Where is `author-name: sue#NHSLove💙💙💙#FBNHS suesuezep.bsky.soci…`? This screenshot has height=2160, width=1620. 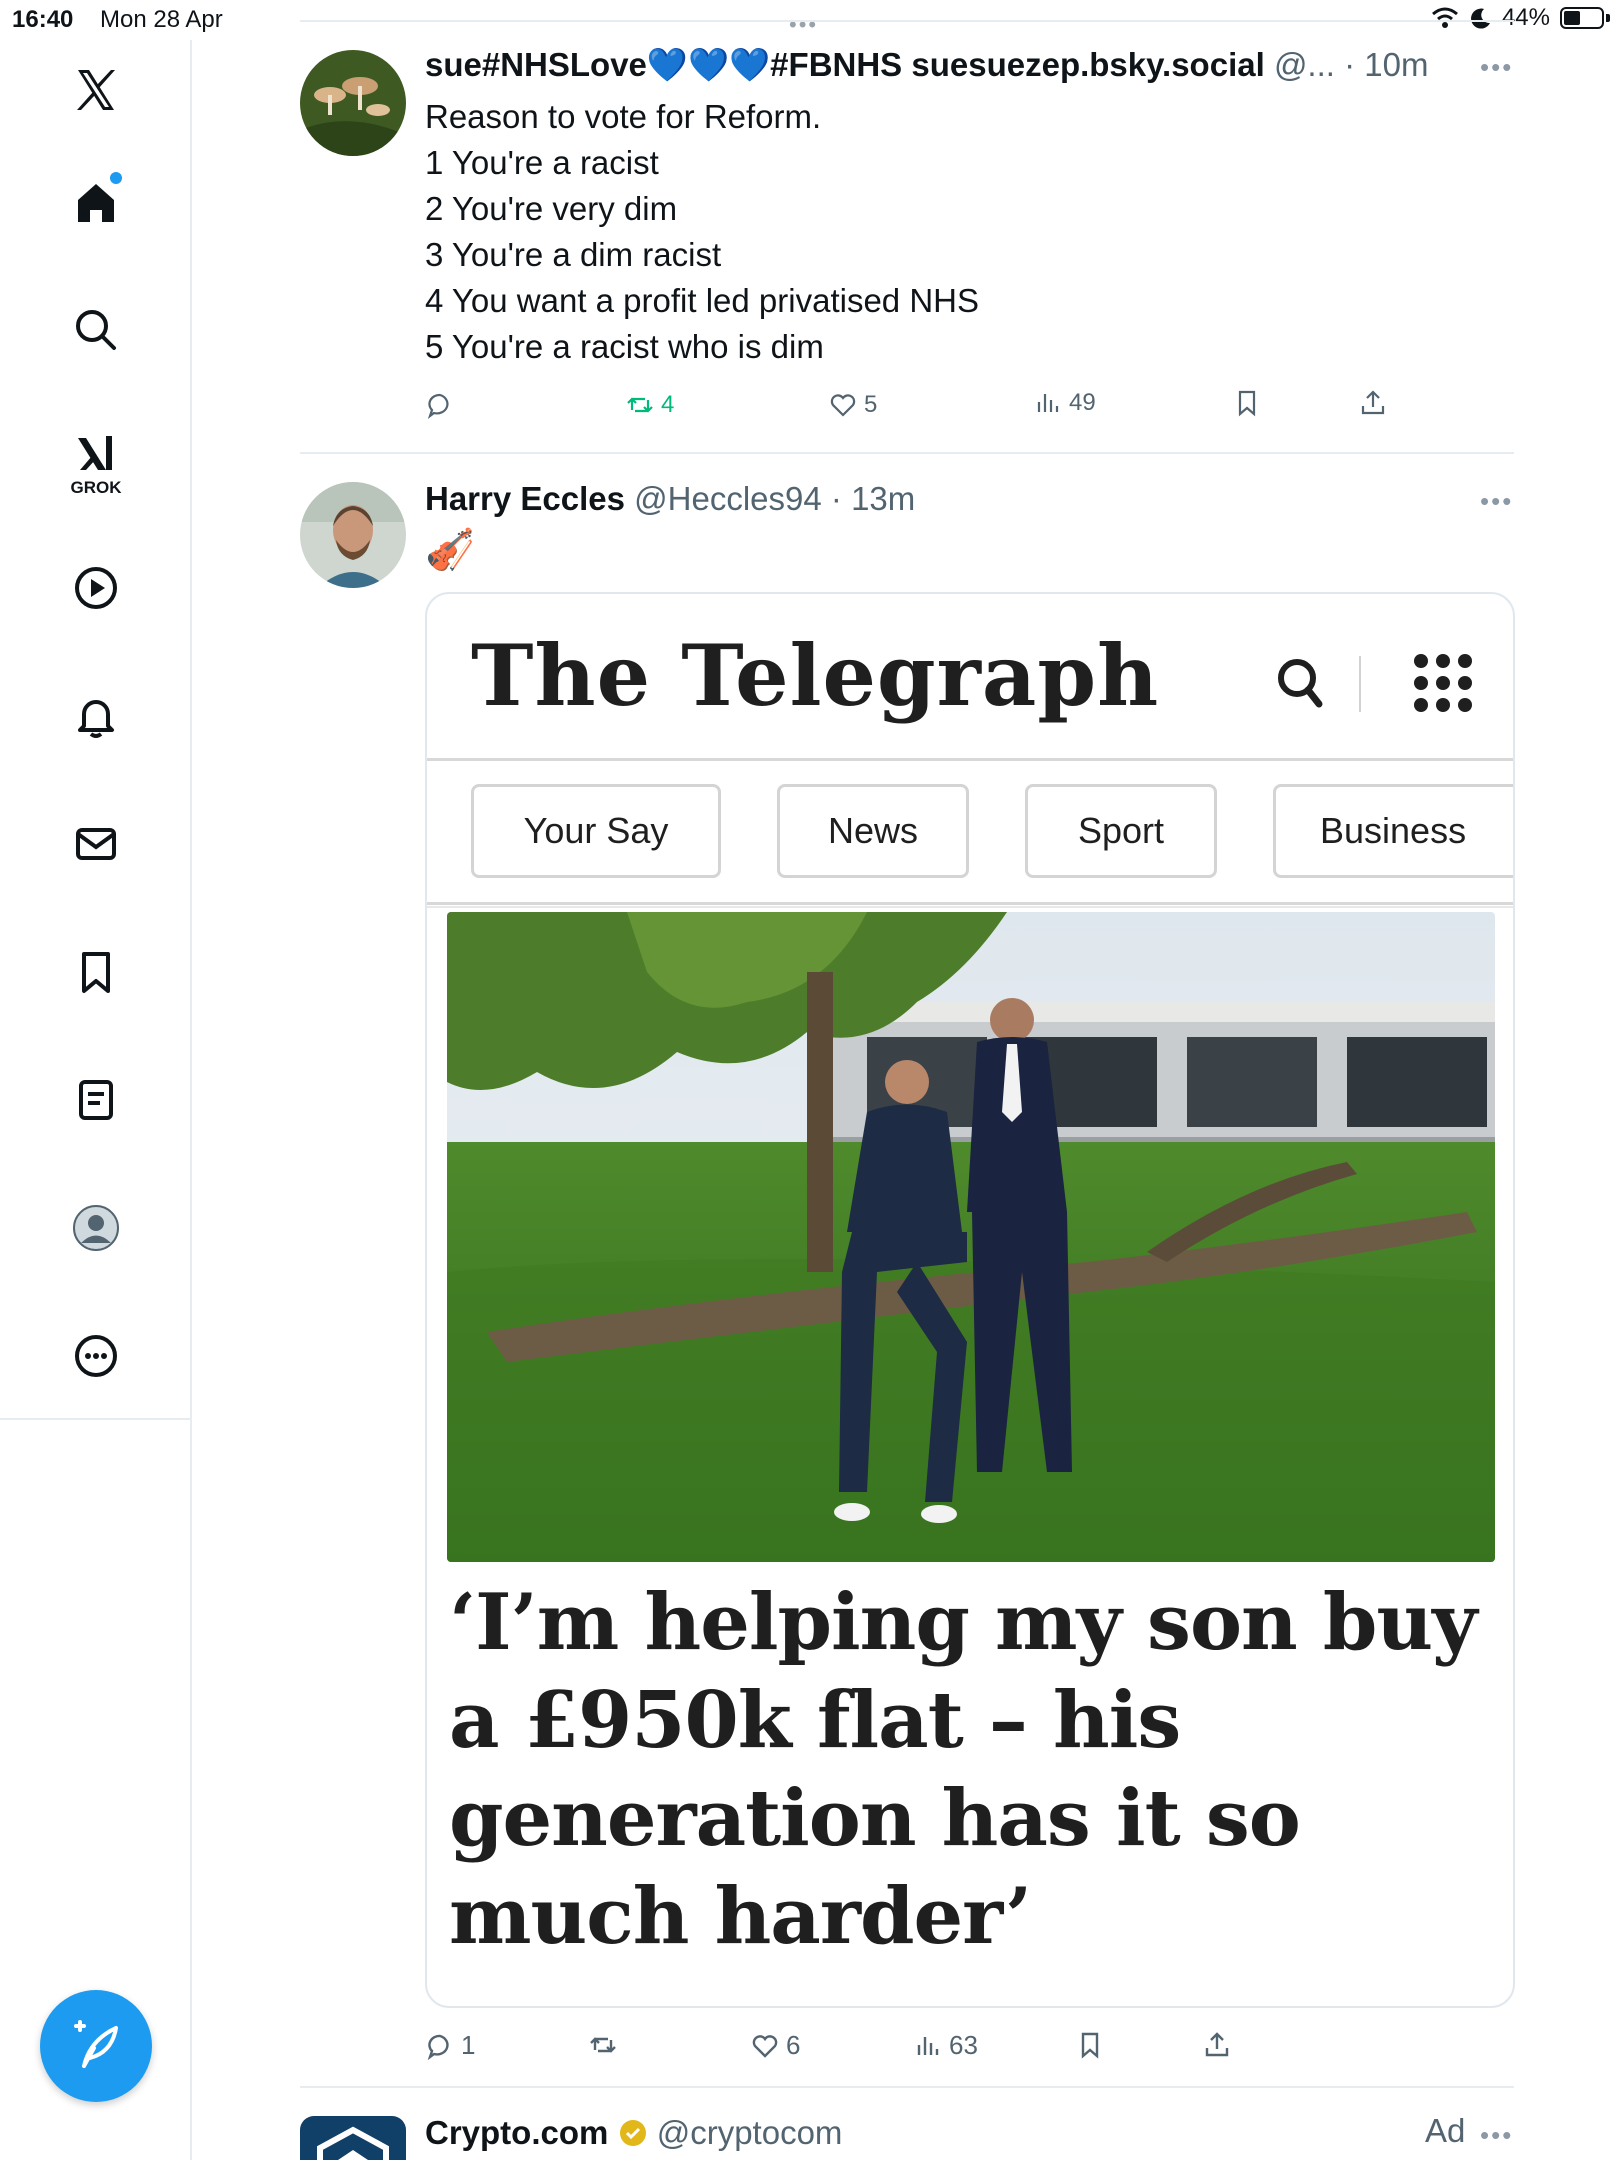
author-name: sue#NHSLove💙💙💙#FBNHS suesuezep.bsky.soci… is located at coordinates (845, 64).